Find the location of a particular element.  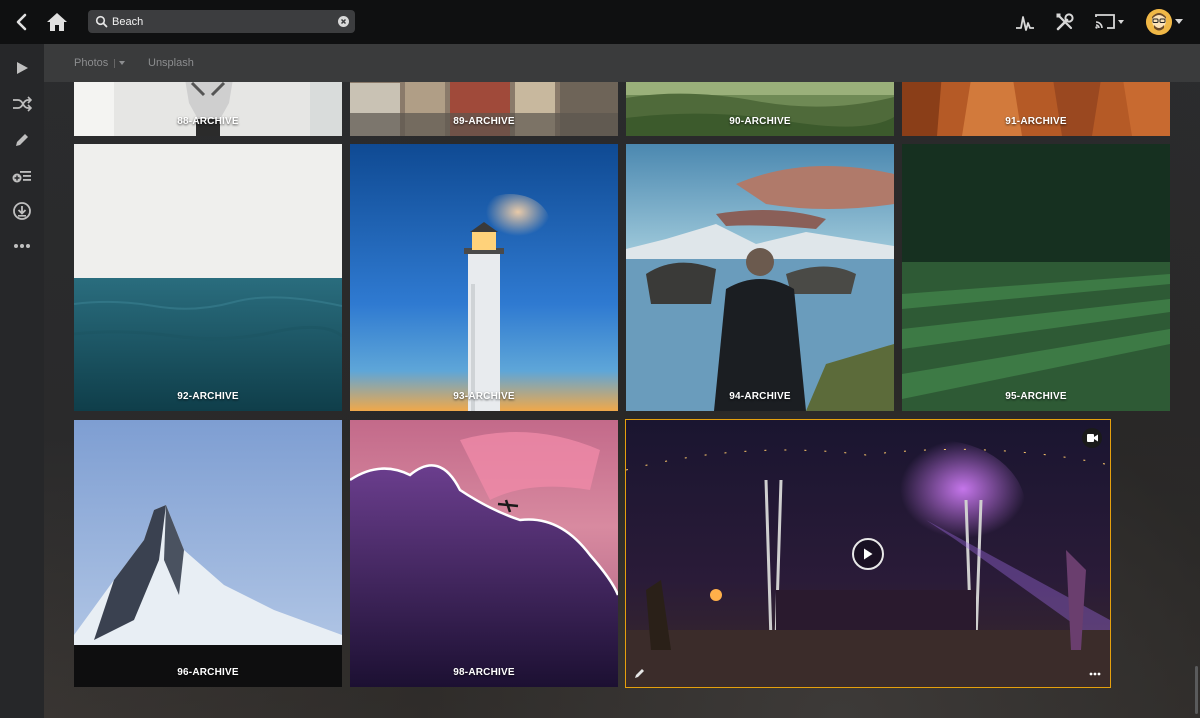

back-button is located at coordinates (21, 22).